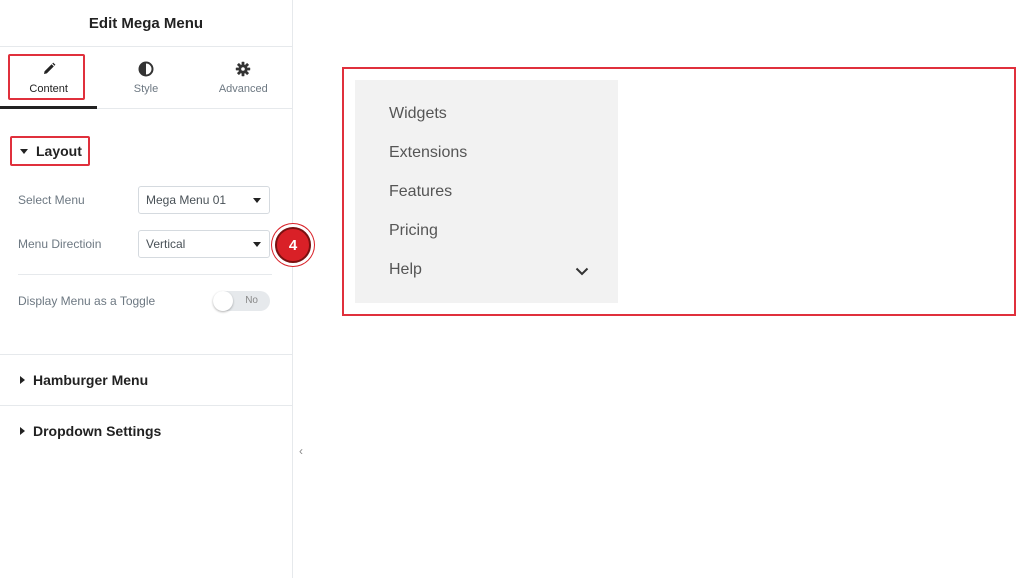  Describe the element at coordinates (405, 270) in the screenshot. I see `menu-item-help: Help` at that location.